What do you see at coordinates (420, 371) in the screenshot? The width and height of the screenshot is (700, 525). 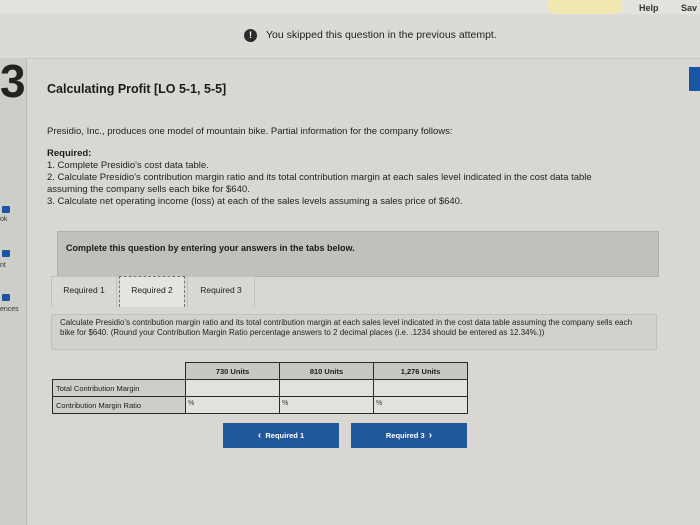 I see `column-header: 1,276 Units` at bounding box center [420, 371].